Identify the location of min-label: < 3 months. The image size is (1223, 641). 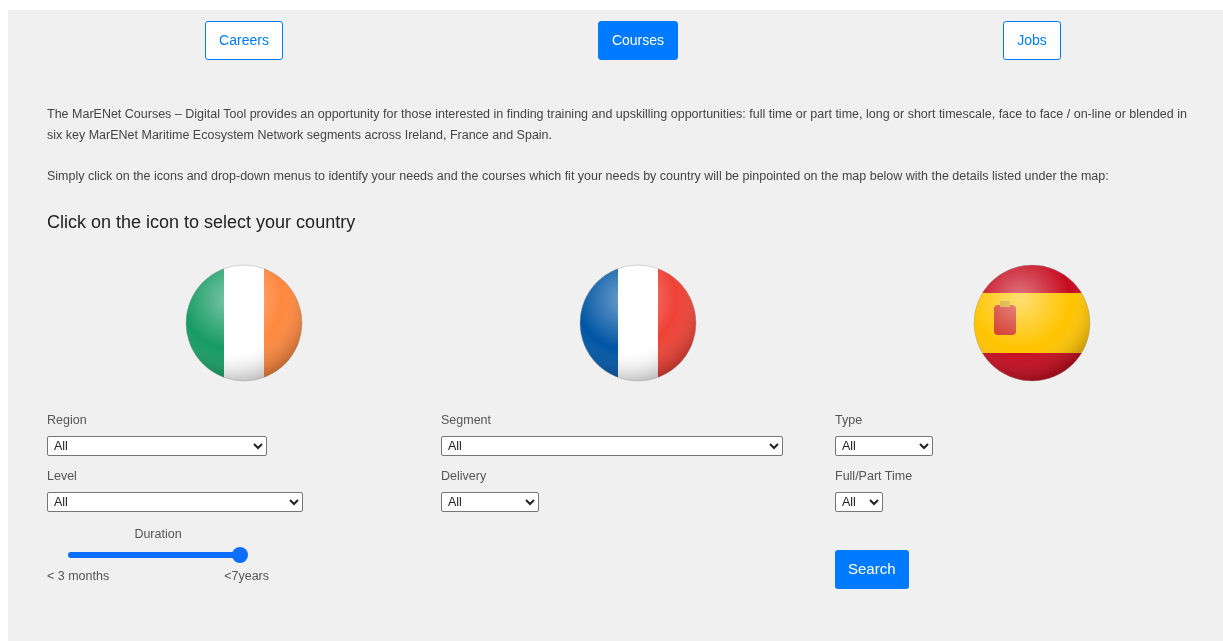
(78, 576).